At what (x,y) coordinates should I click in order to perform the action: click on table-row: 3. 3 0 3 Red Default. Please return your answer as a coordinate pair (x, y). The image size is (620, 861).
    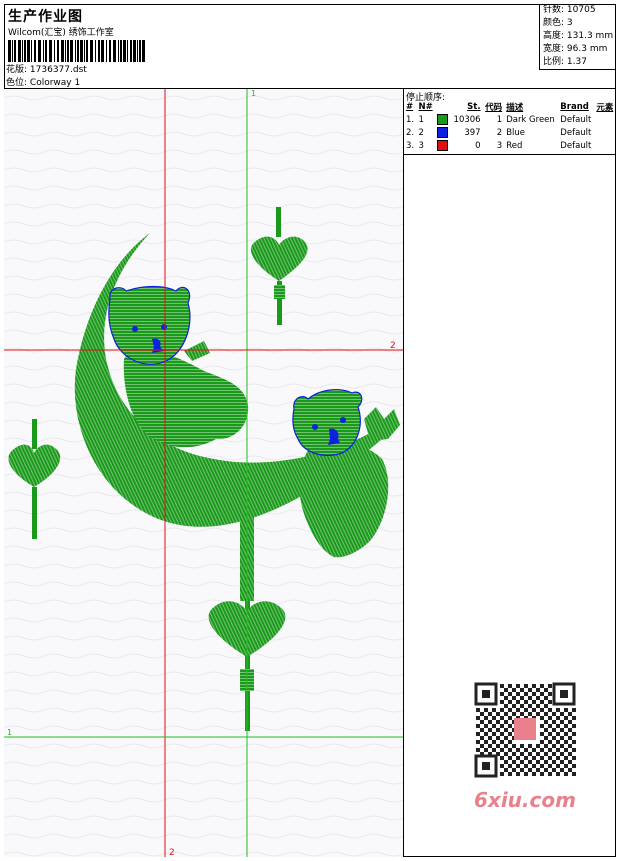
    Looking at the image, I should click on (510, 145).